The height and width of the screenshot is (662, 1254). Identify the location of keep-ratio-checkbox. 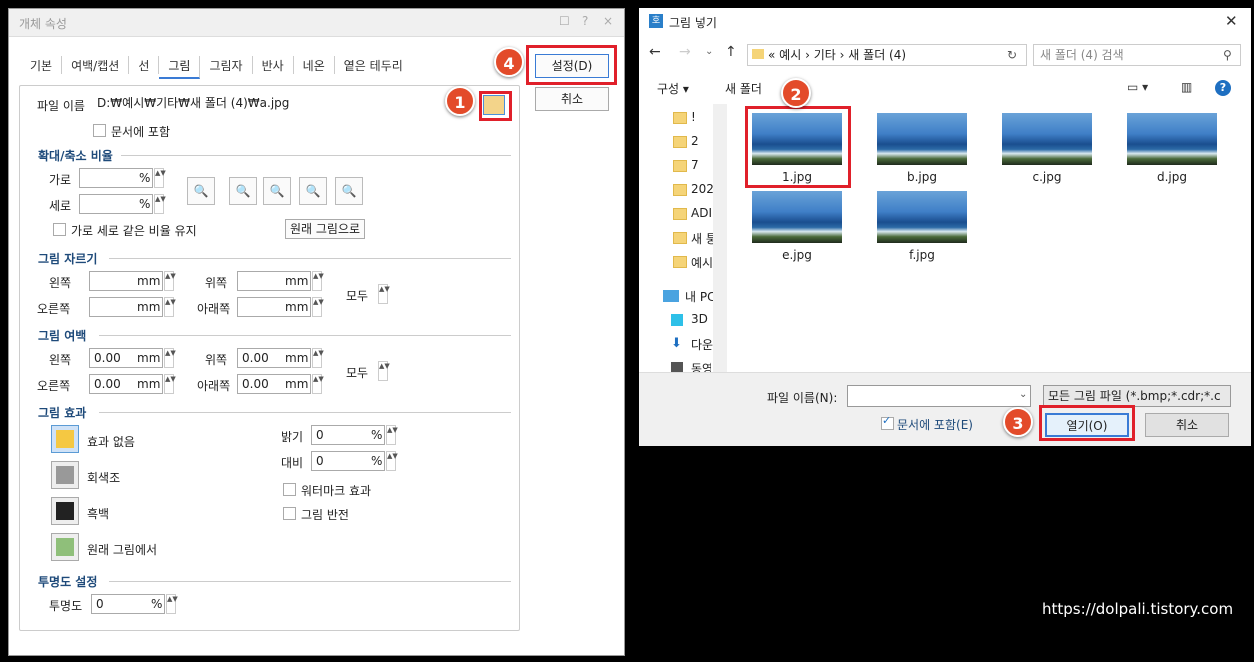
(59, 229).